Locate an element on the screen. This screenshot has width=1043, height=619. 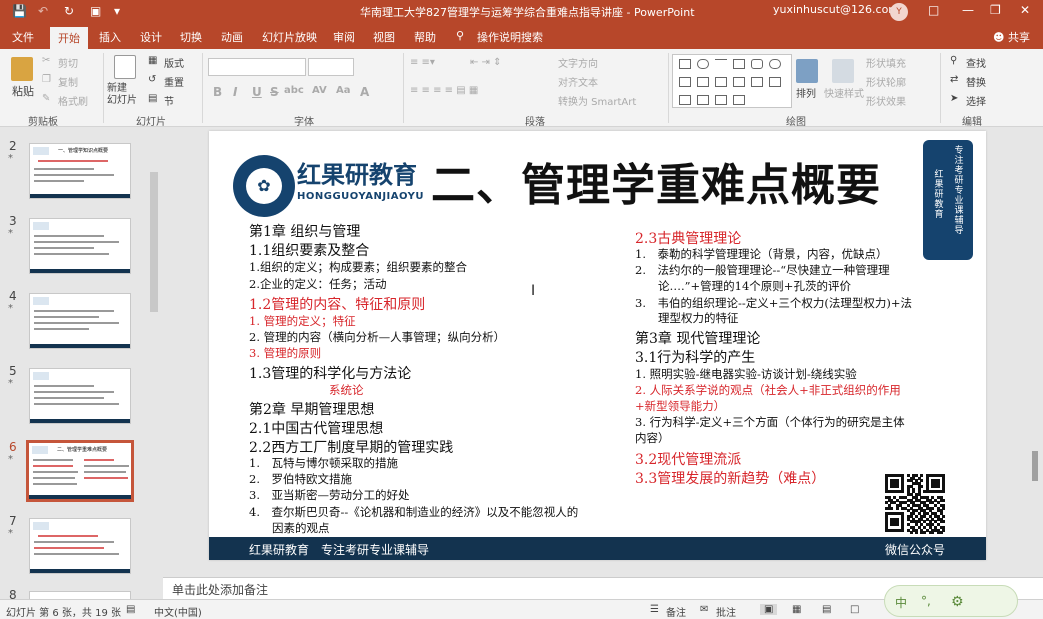
undo-icon: ↶ is located at coordinates (43, 11).